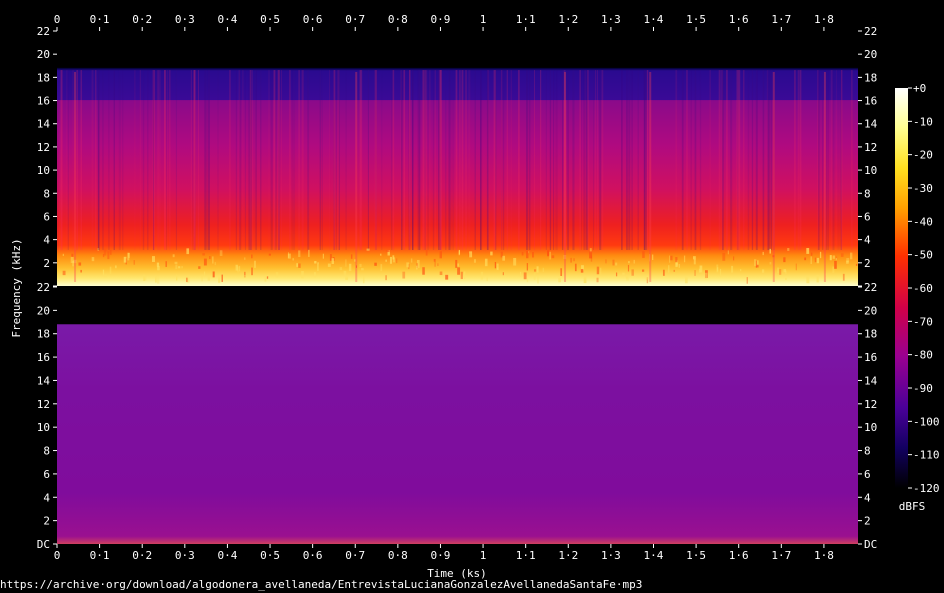 The image size is (944, 593). What do you see at coordinates (441, 19) in the screenshot?
I see `x-tick-label-top: 0·9` at bounding box center [441, 19].